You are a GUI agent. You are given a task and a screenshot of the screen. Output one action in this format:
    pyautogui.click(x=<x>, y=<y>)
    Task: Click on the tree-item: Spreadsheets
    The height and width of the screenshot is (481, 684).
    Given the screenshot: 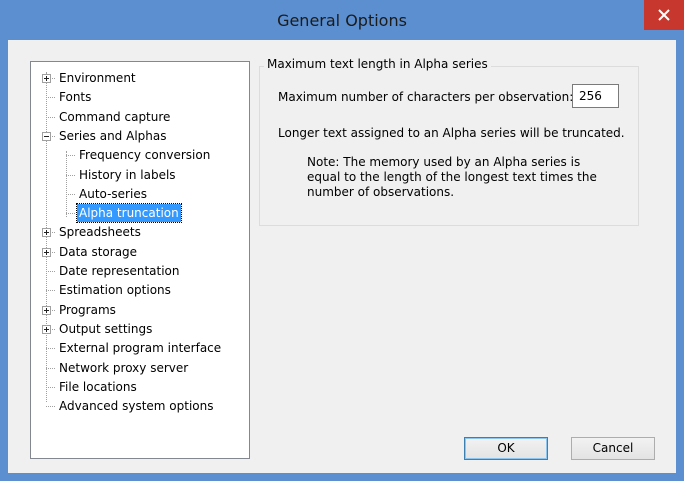 What is the action you would take?
    pyautogui.click(x=100, y=232)
    